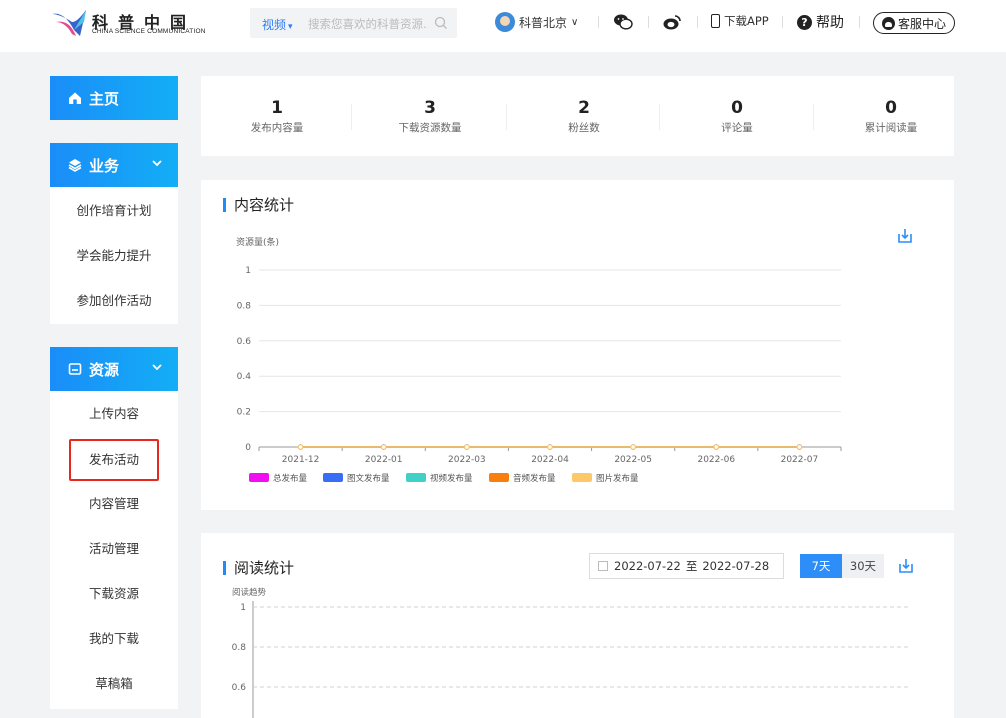 The height and width of the screenshot is (718, 1006). What do you see at coordinates (248, 448) in the screenshot?
I see `y-tick-label: 0` at bounding box center [248, 448].